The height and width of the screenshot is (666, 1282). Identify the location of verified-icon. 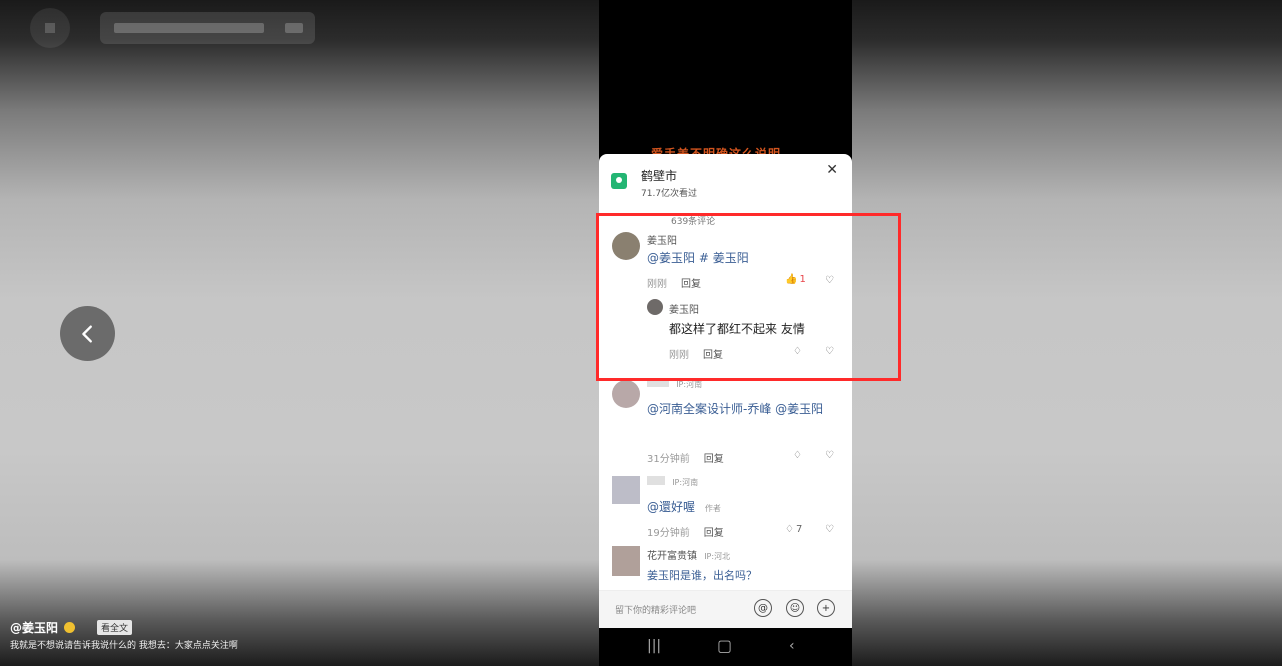
(70, 627).